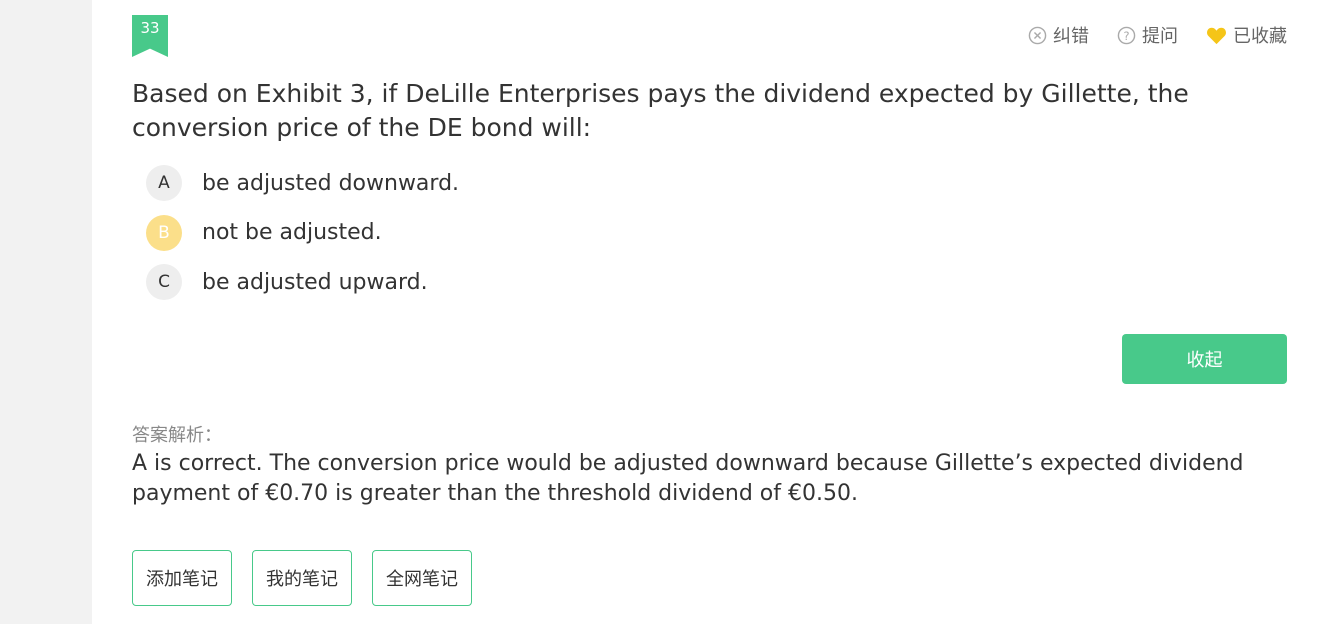 This screenshot has height=624, width=1317. I want to click on my-notes-button: 我的笔记, so click(302, 578).